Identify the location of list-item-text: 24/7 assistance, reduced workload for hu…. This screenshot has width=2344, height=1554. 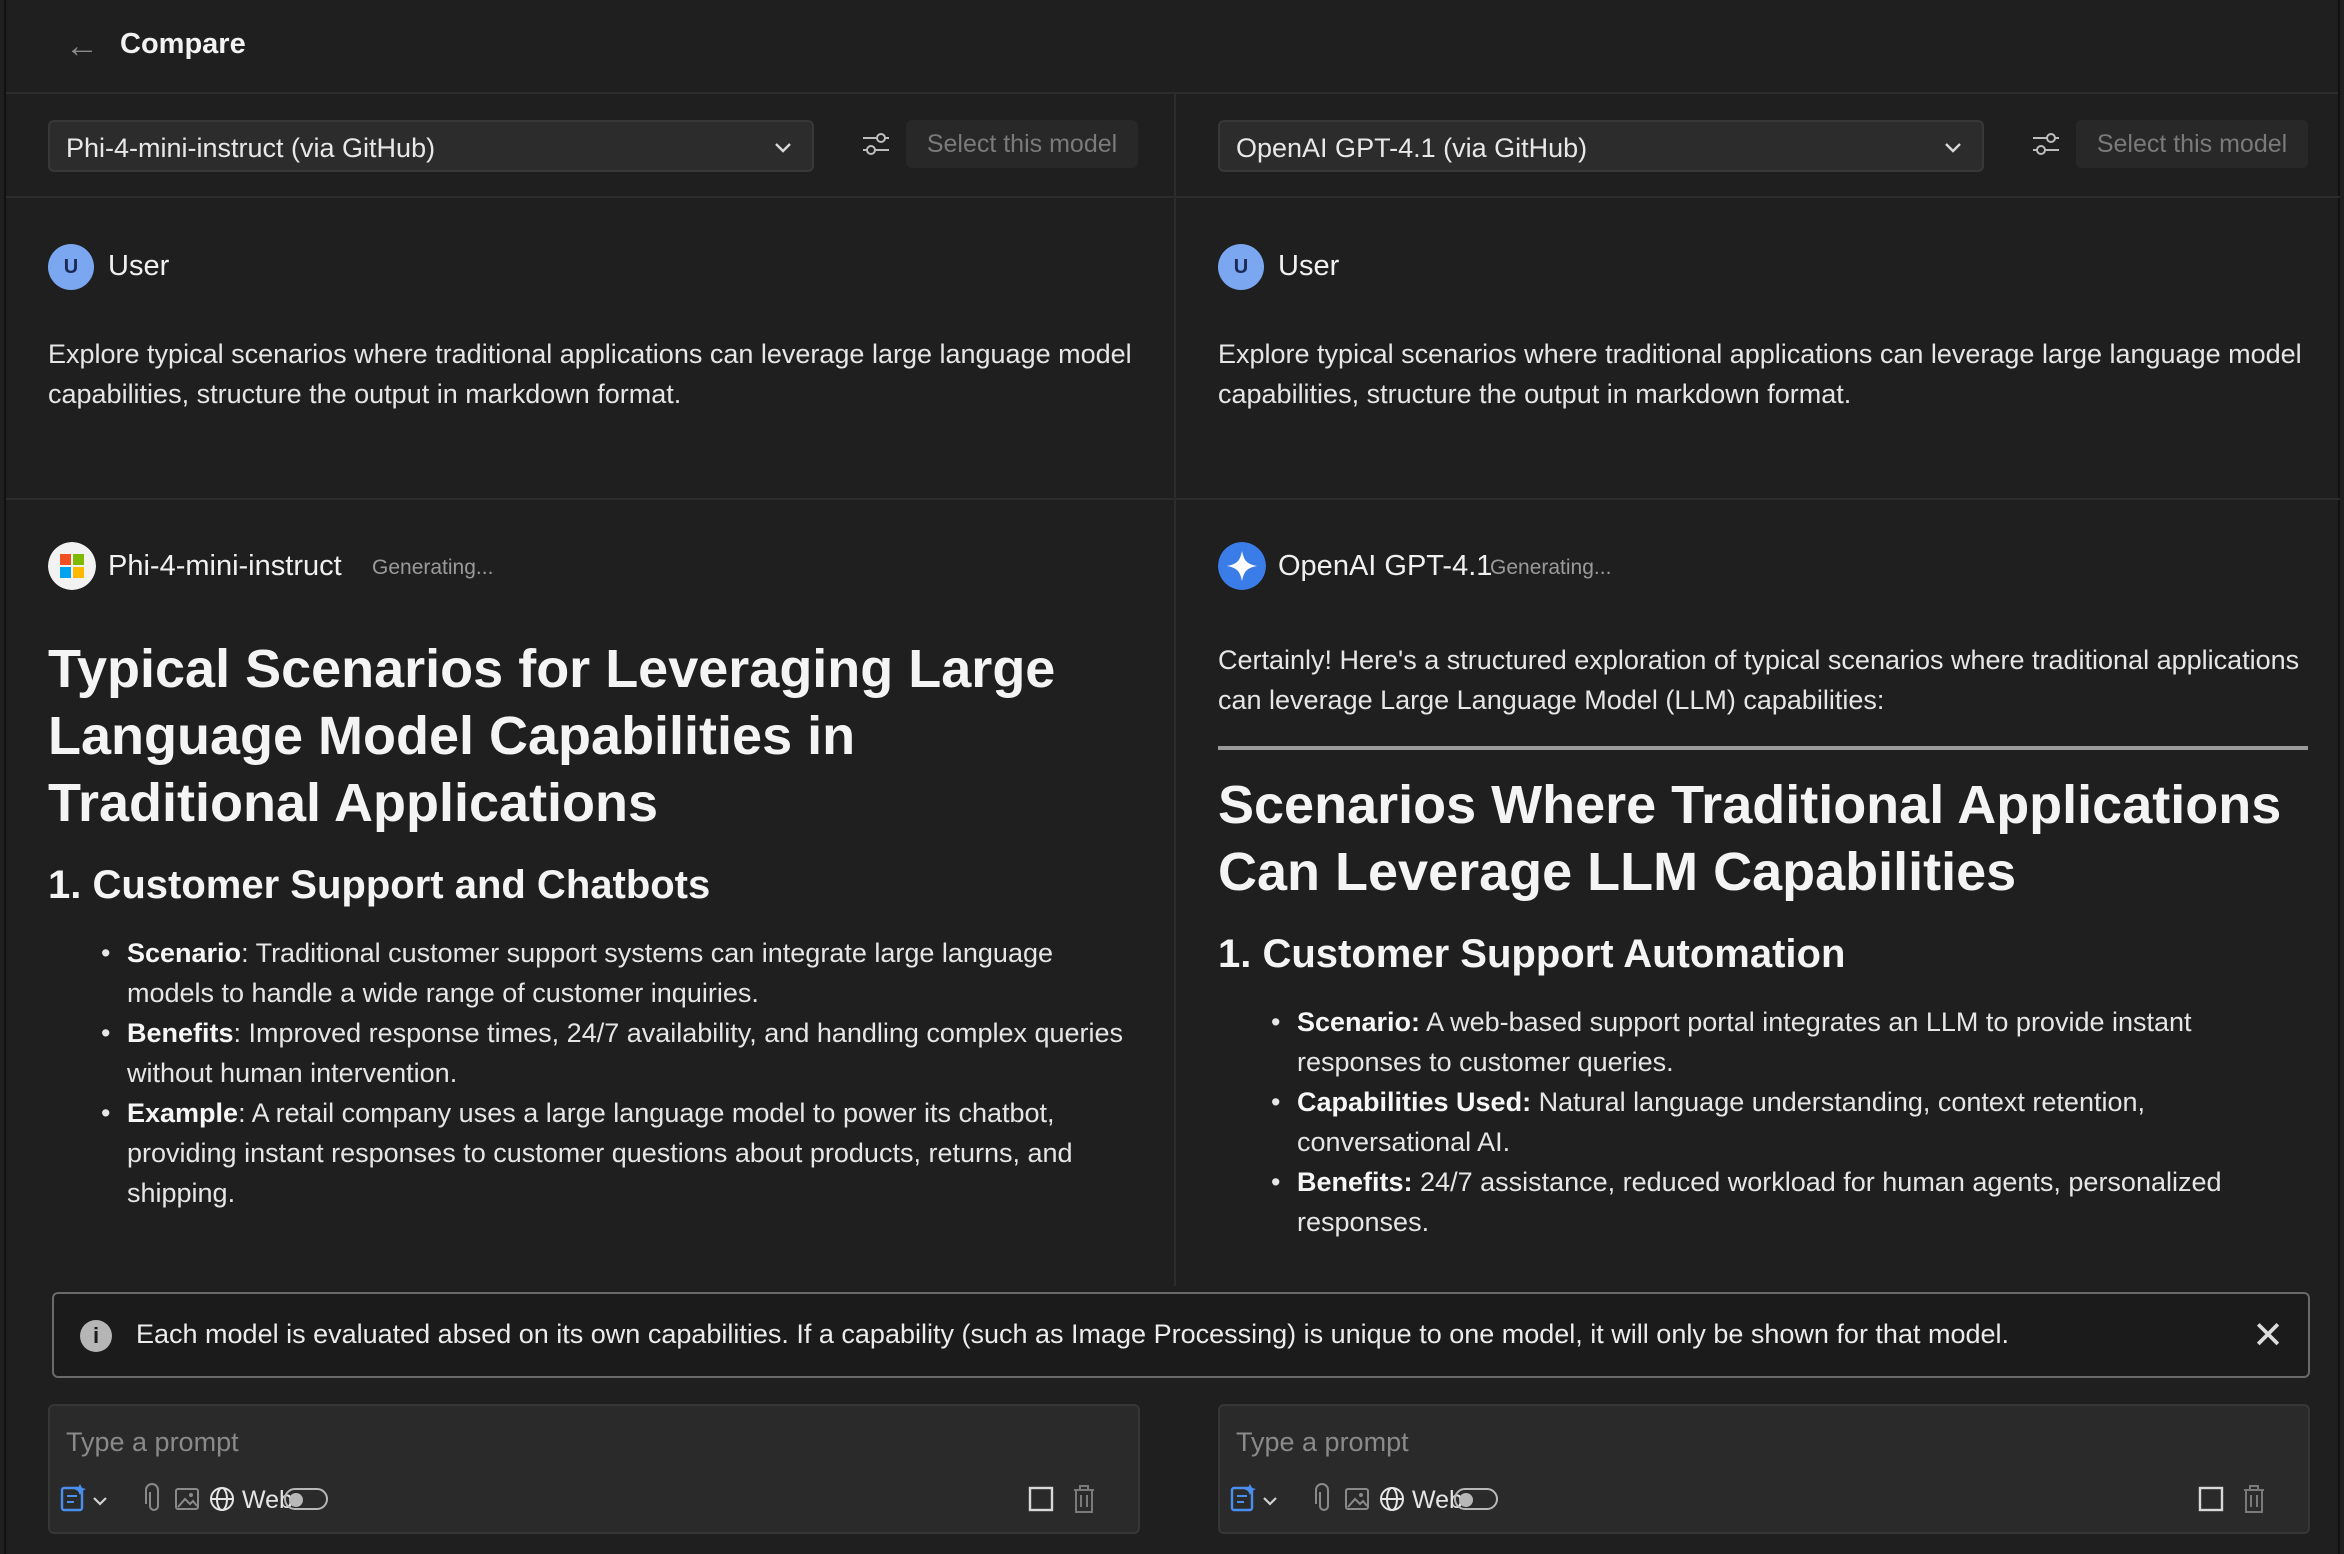
(1759, 1202).